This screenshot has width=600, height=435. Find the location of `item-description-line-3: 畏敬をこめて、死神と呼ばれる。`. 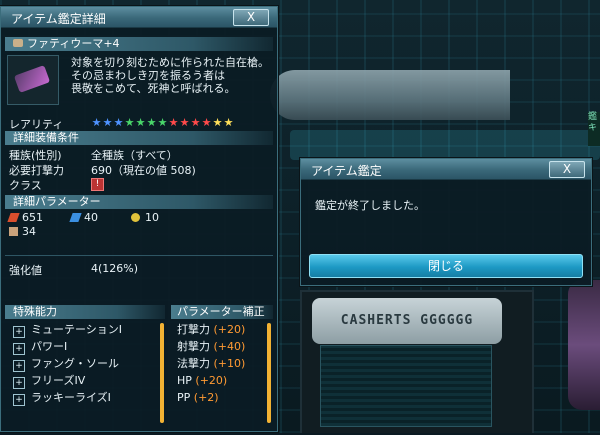

item-description-line-3: 畏敬をこめて、死神と呼ばれる。 is located at coordinates (153, 88).